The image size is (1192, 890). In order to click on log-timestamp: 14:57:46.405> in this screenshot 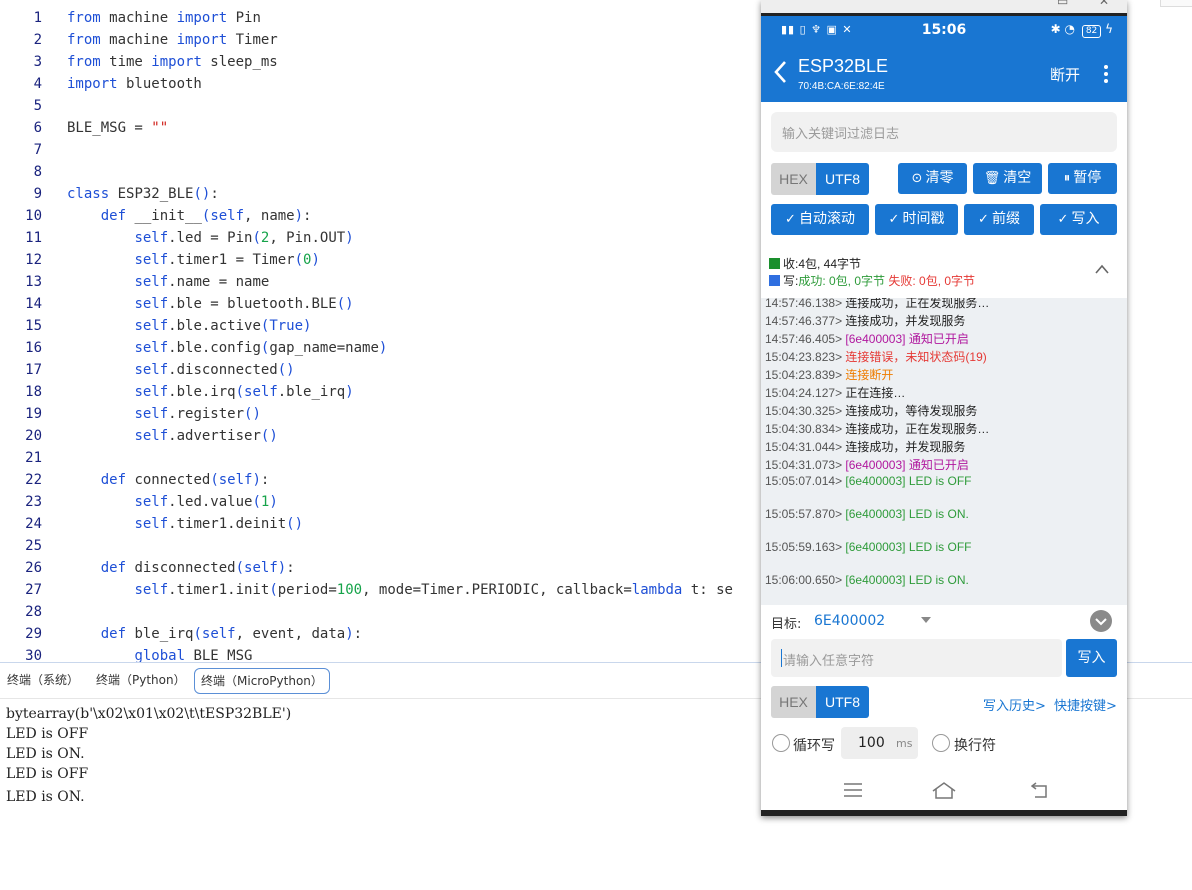, I will do `click(805, 339)`.